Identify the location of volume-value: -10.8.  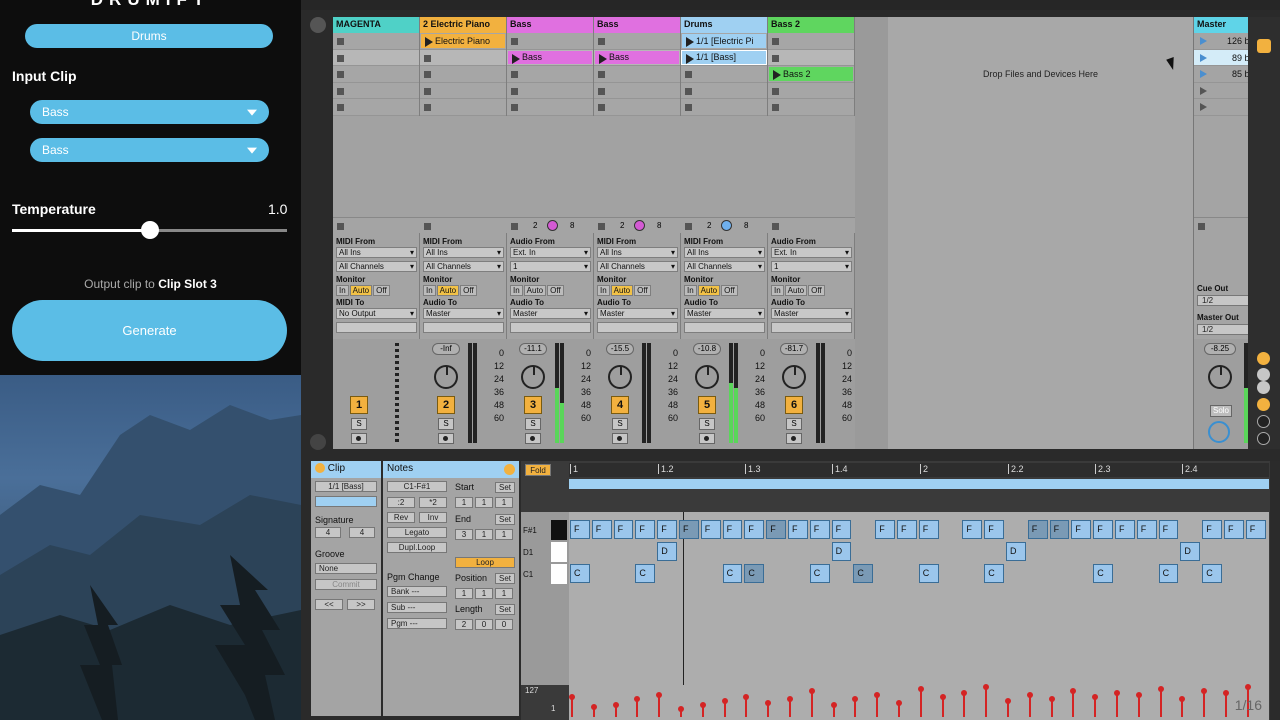
(707, 349).